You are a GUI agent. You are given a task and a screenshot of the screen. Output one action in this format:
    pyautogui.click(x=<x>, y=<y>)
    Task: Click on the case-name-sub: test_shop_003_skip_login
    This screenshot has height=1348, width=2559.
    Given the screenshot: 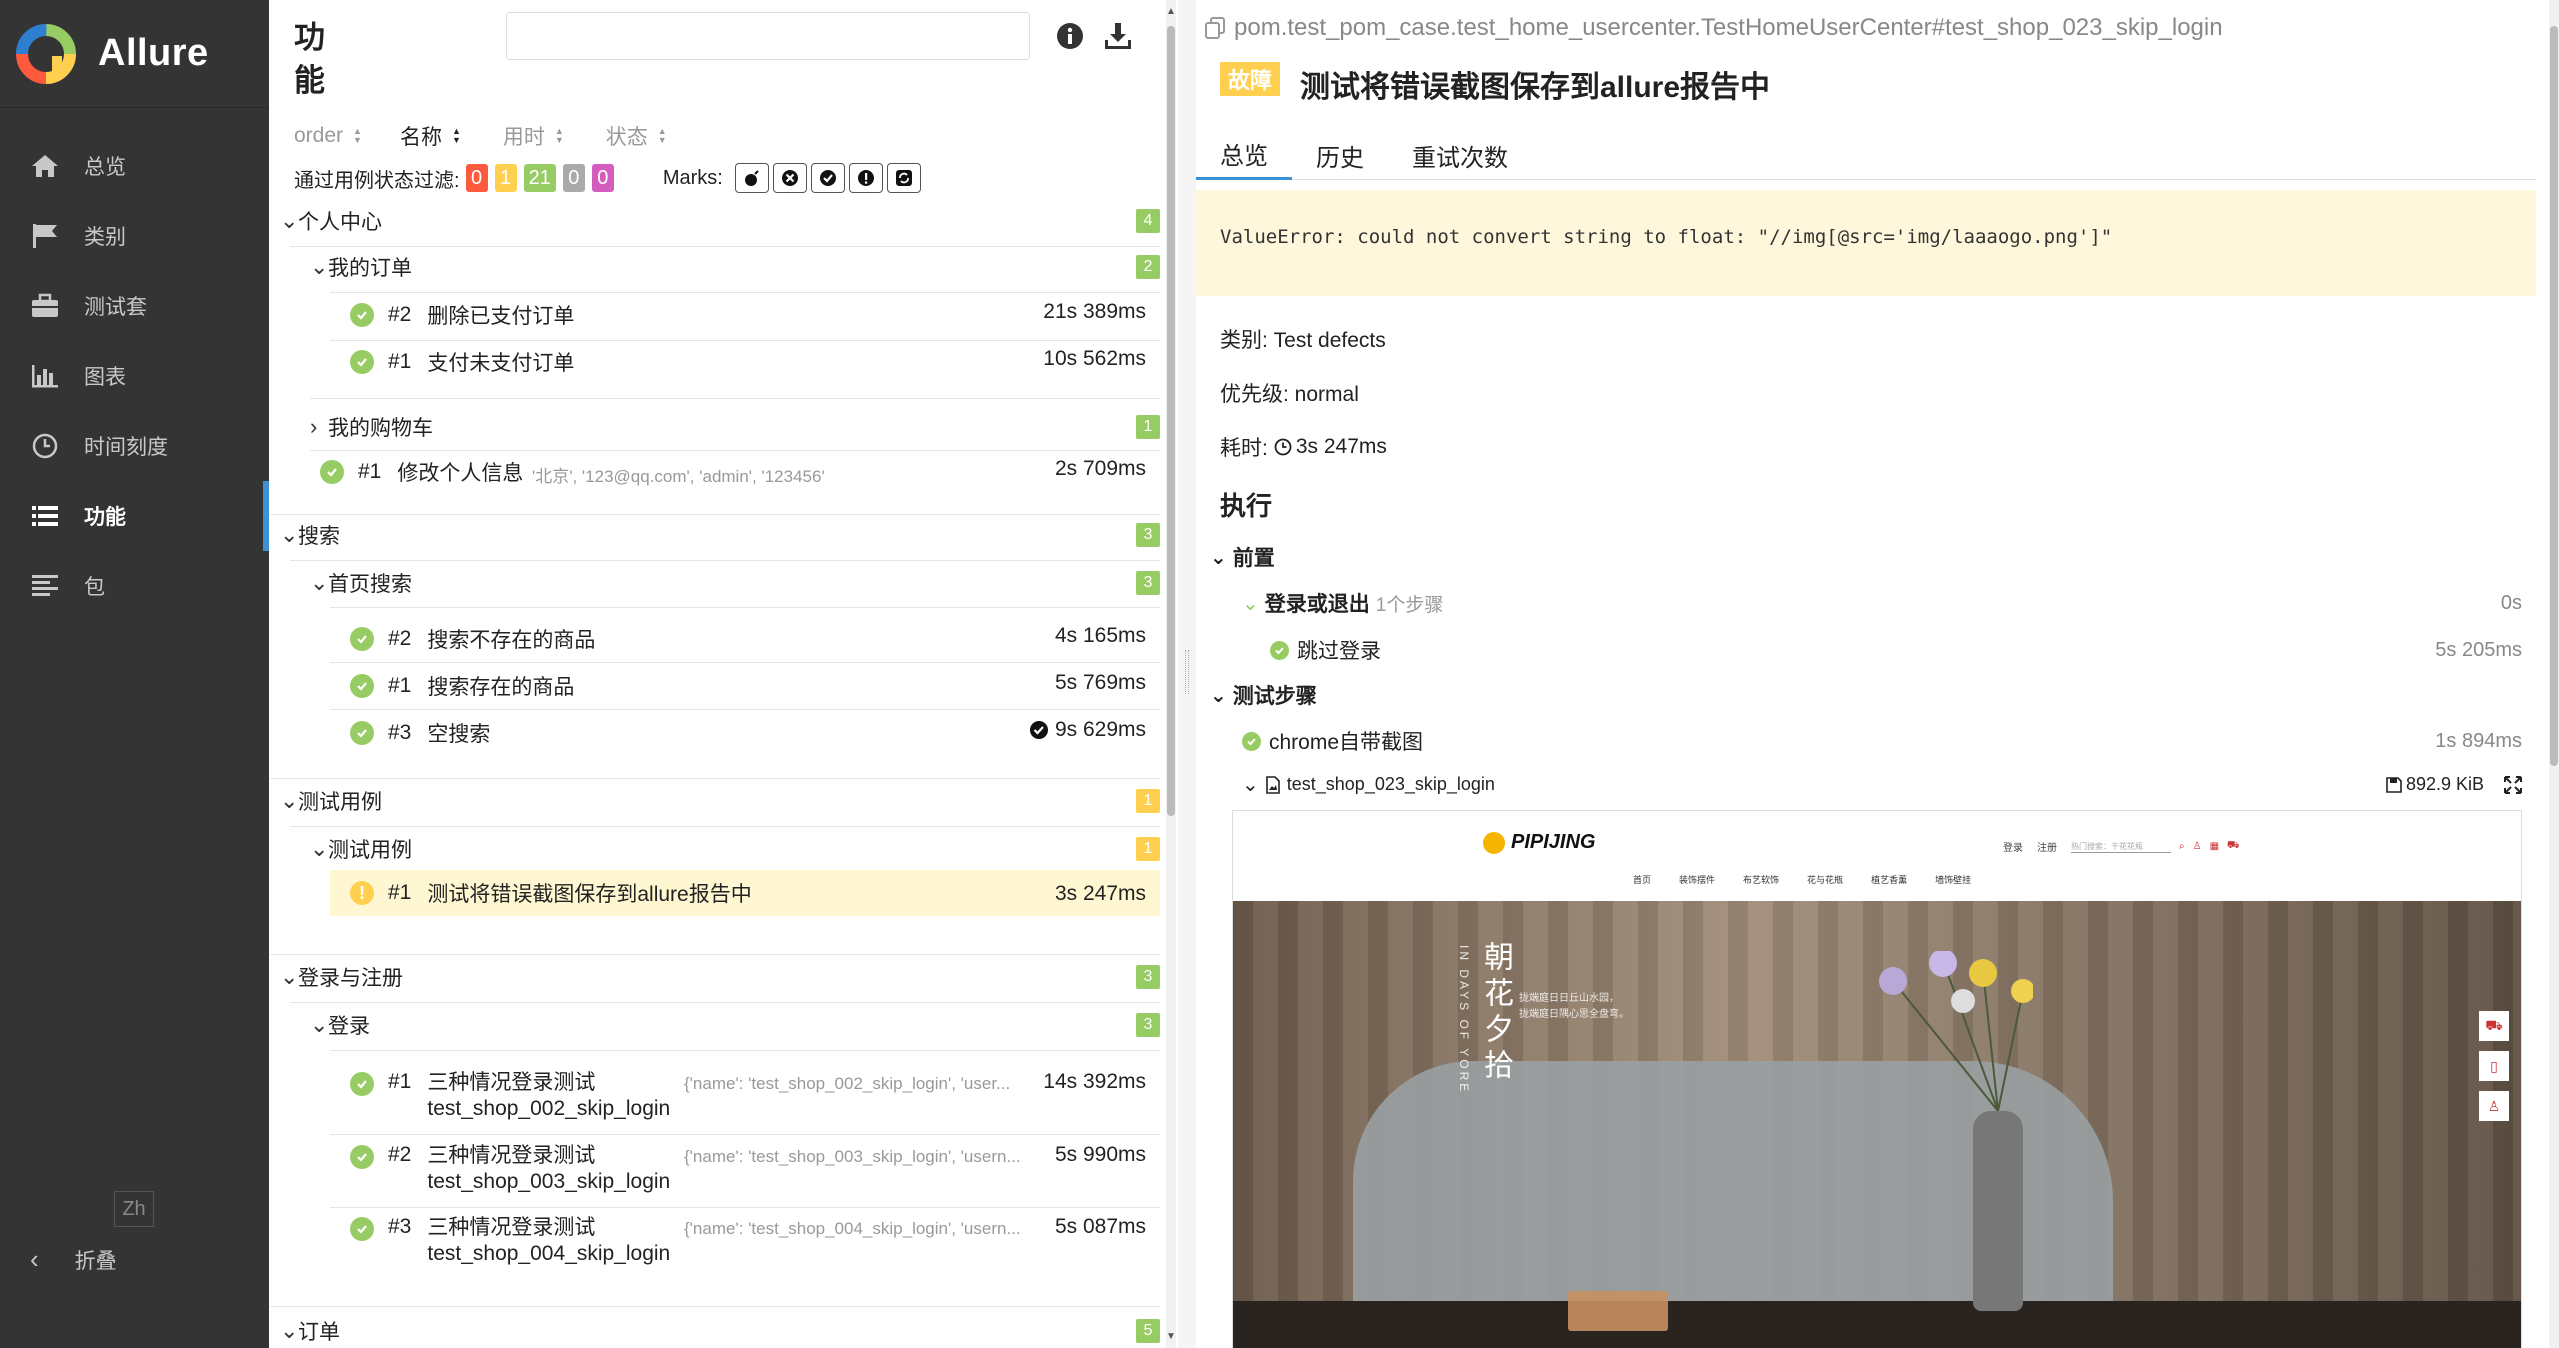 What is the action you would take?
    pyautogui.click(x=549, y=1181)
    